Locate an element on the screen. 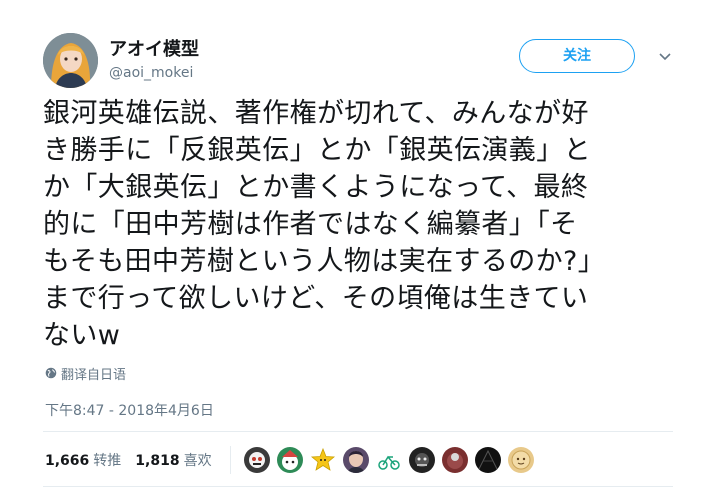 The image size is (716, 498). user-names: アオイ模型 @aoi_mokei is located at coordinates (154, 61).